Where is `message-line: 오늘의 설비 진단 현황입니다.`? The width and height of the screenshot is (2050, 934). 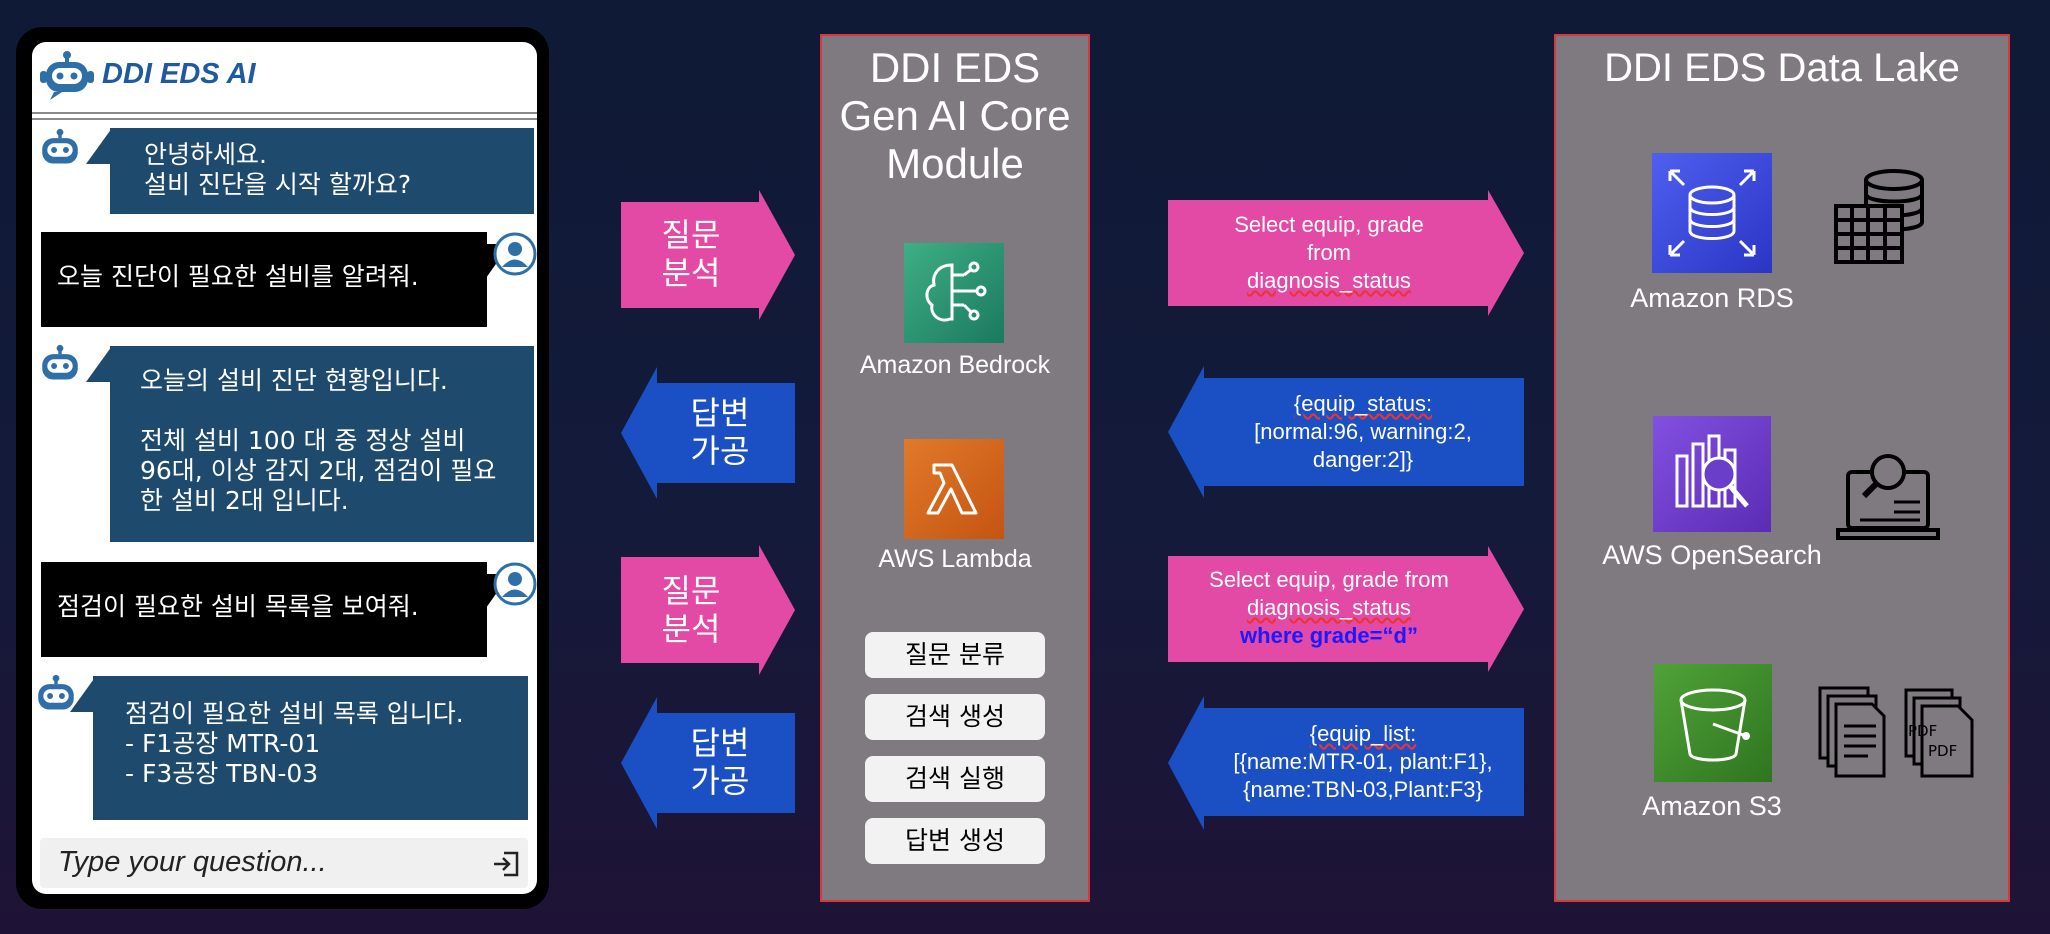
message-line: 오늘의 설비 진단 현황입니다. is located at coordinates (294, 380).